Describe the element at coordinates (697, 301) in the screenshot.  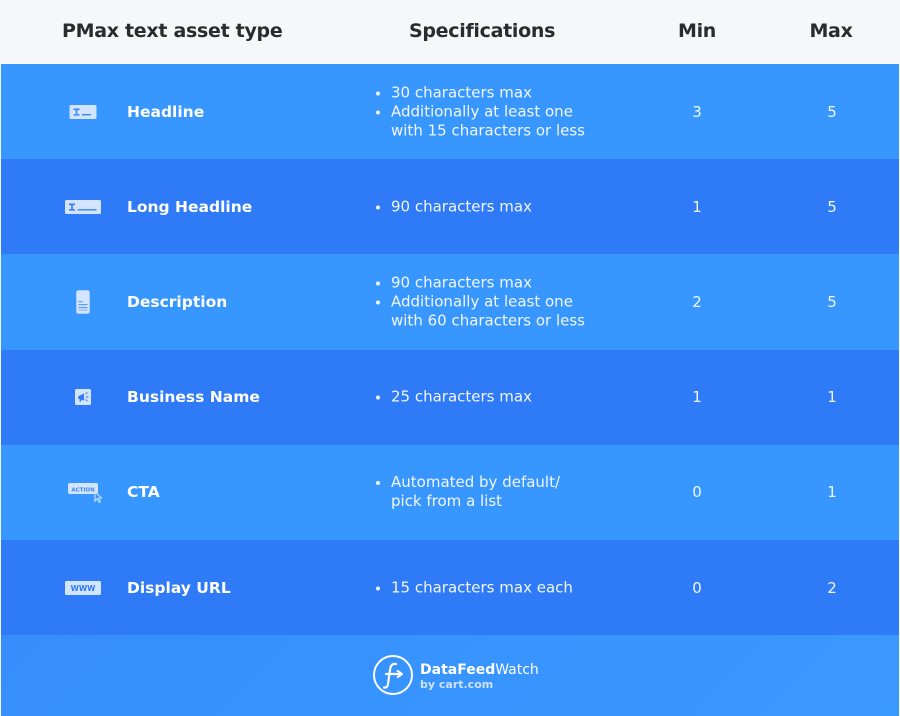
I see `min-value: 2` at that location.